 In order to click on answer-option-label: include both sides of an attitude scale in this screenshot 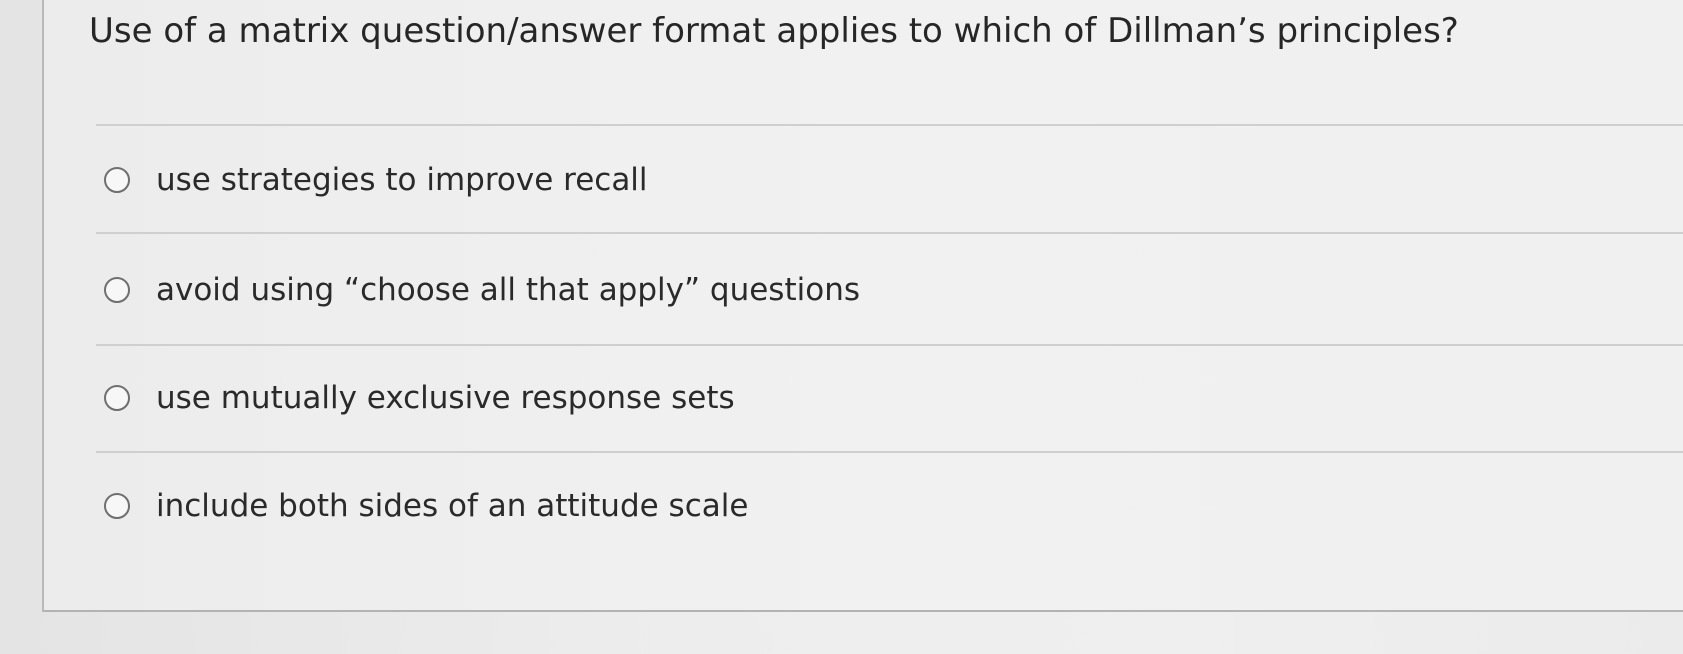, I will do `click(452, 506)`.